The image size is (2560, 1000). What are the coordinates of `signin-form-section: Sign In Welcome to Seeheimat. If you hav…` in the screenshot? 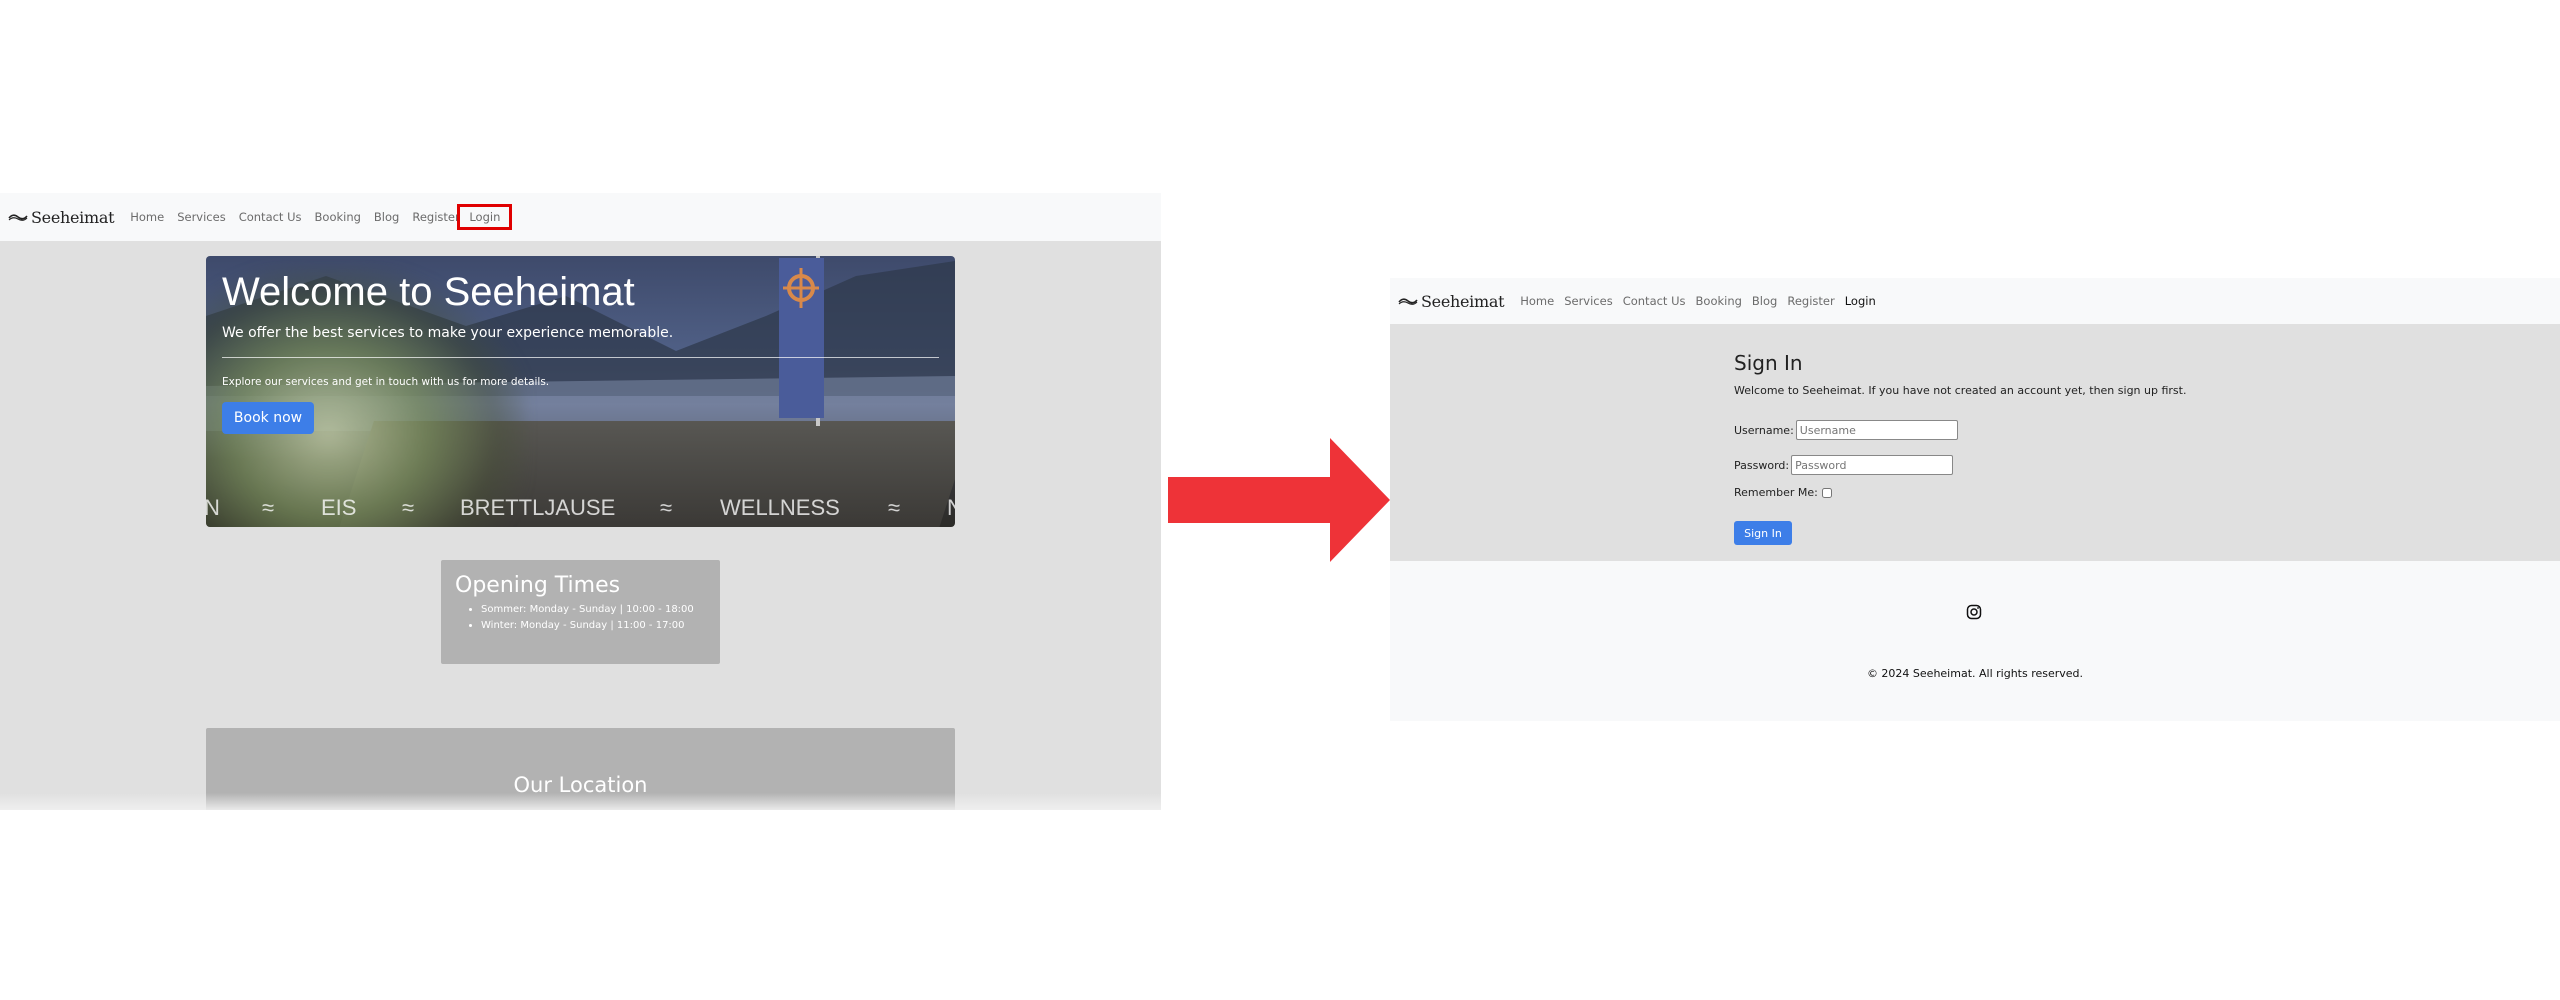 It's located at (1975, 442).